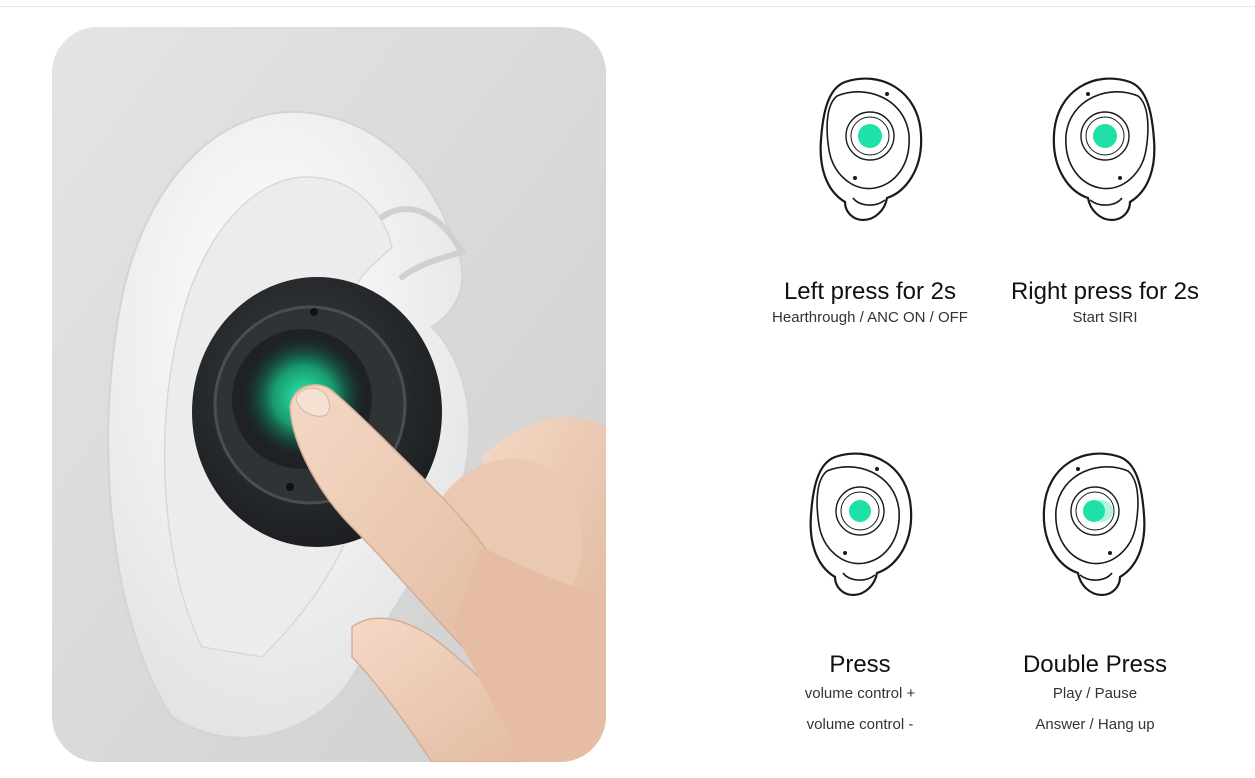  What do you see at coordinates (860, 664) in the screenshot?
I see `gesture-title: Press` at bounding box center [860, 664].